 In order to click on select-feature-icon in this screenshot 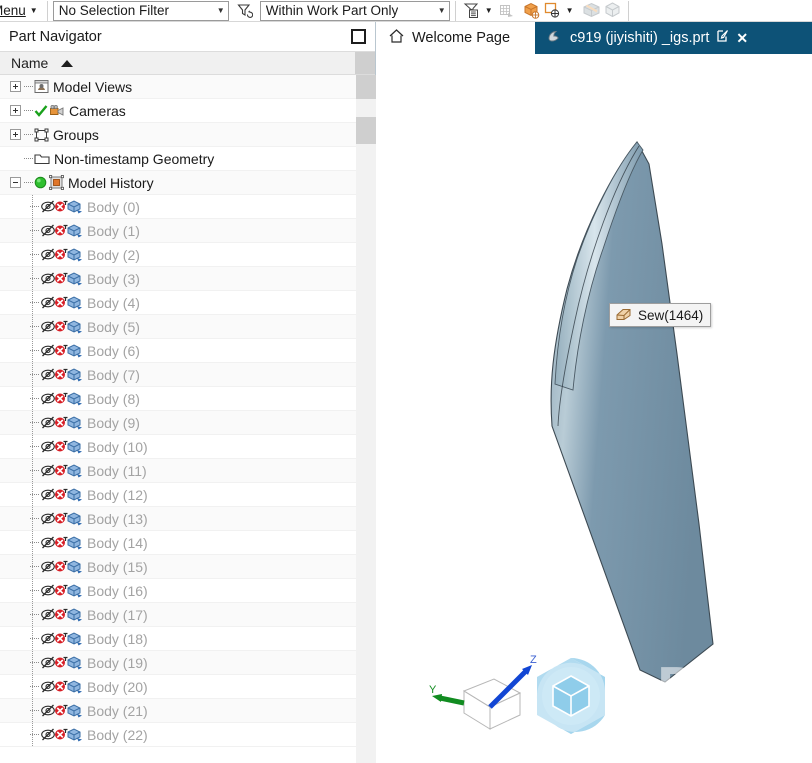, I will do `click(552, 11)`.